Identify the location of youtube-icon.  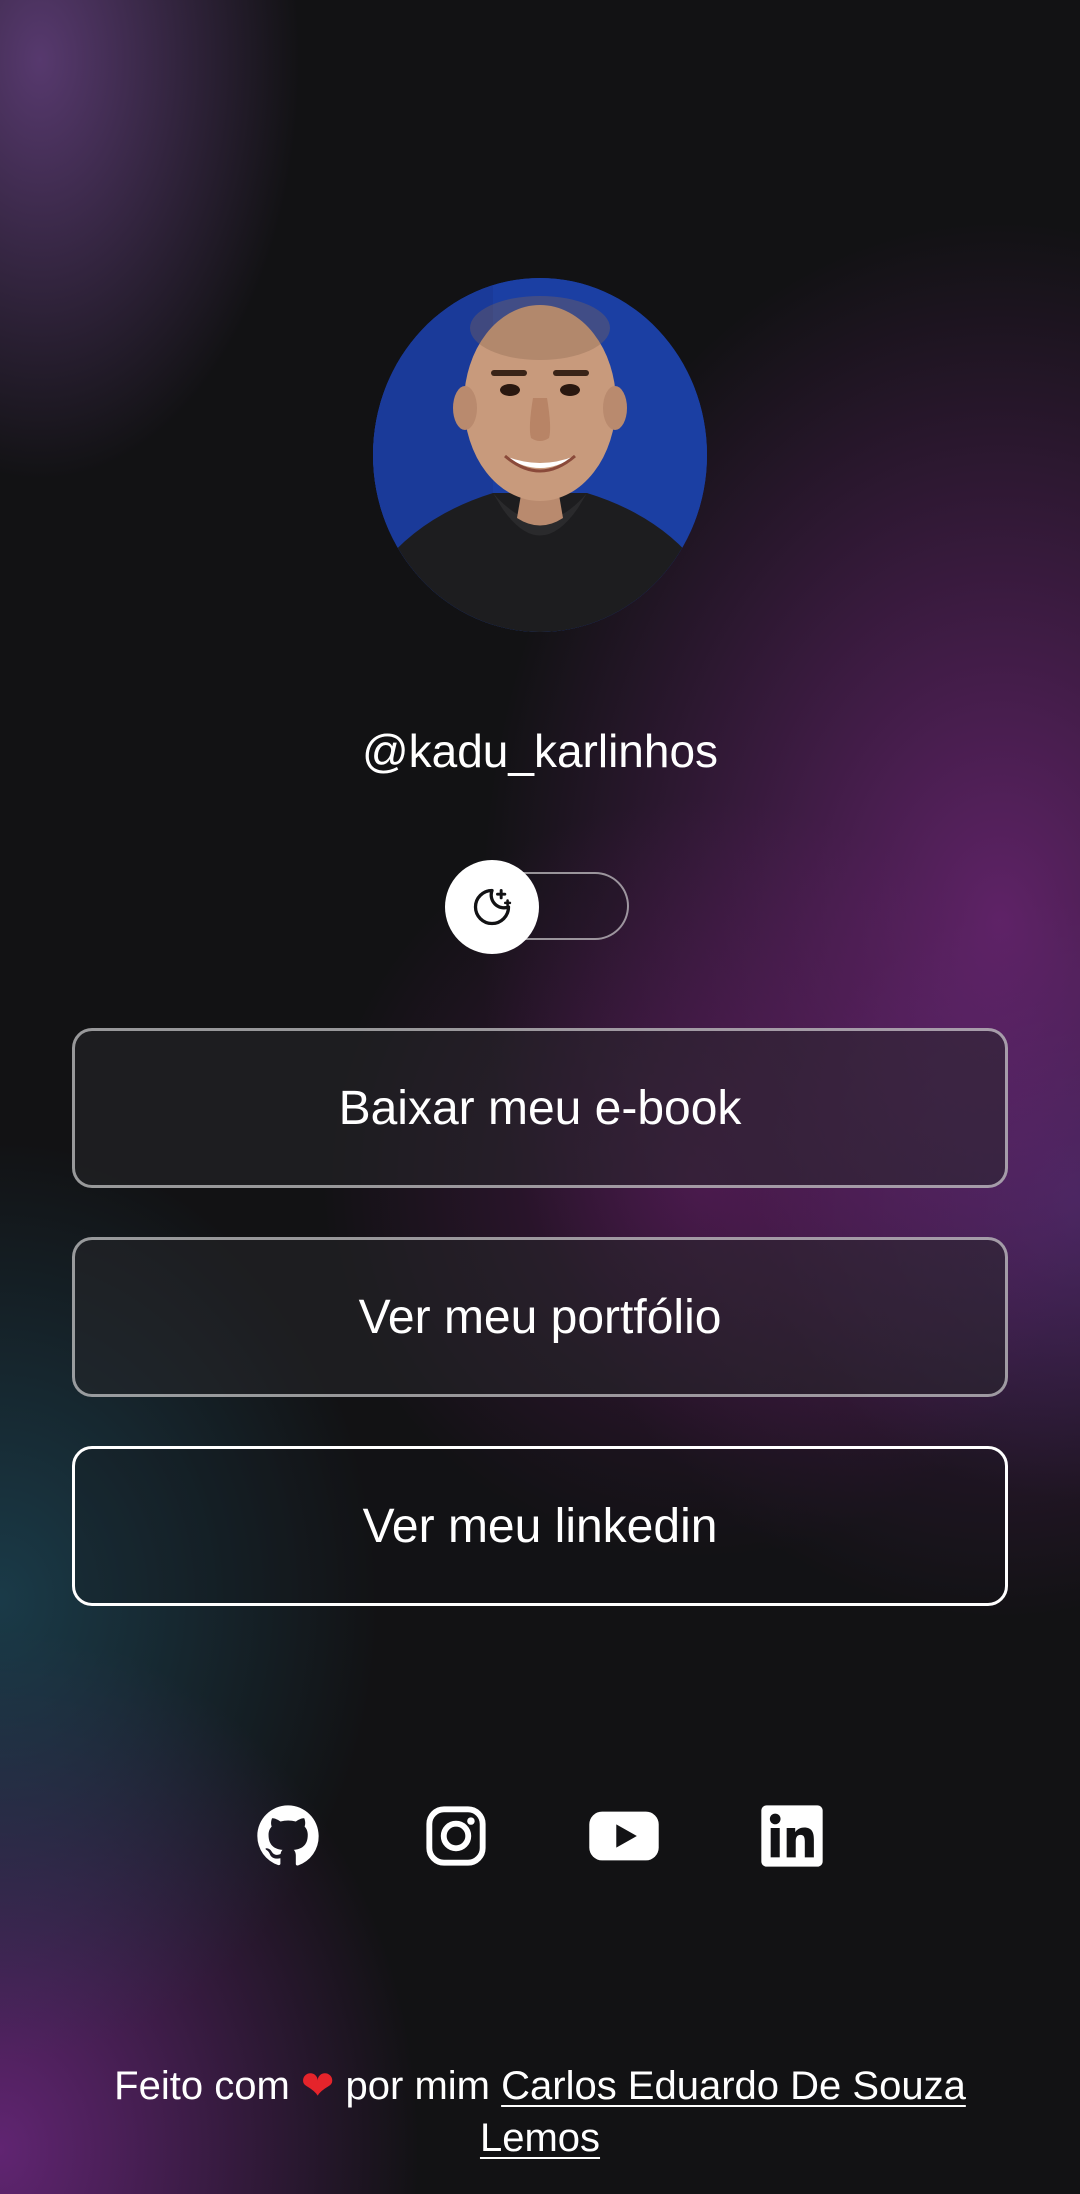
(624, 1836).